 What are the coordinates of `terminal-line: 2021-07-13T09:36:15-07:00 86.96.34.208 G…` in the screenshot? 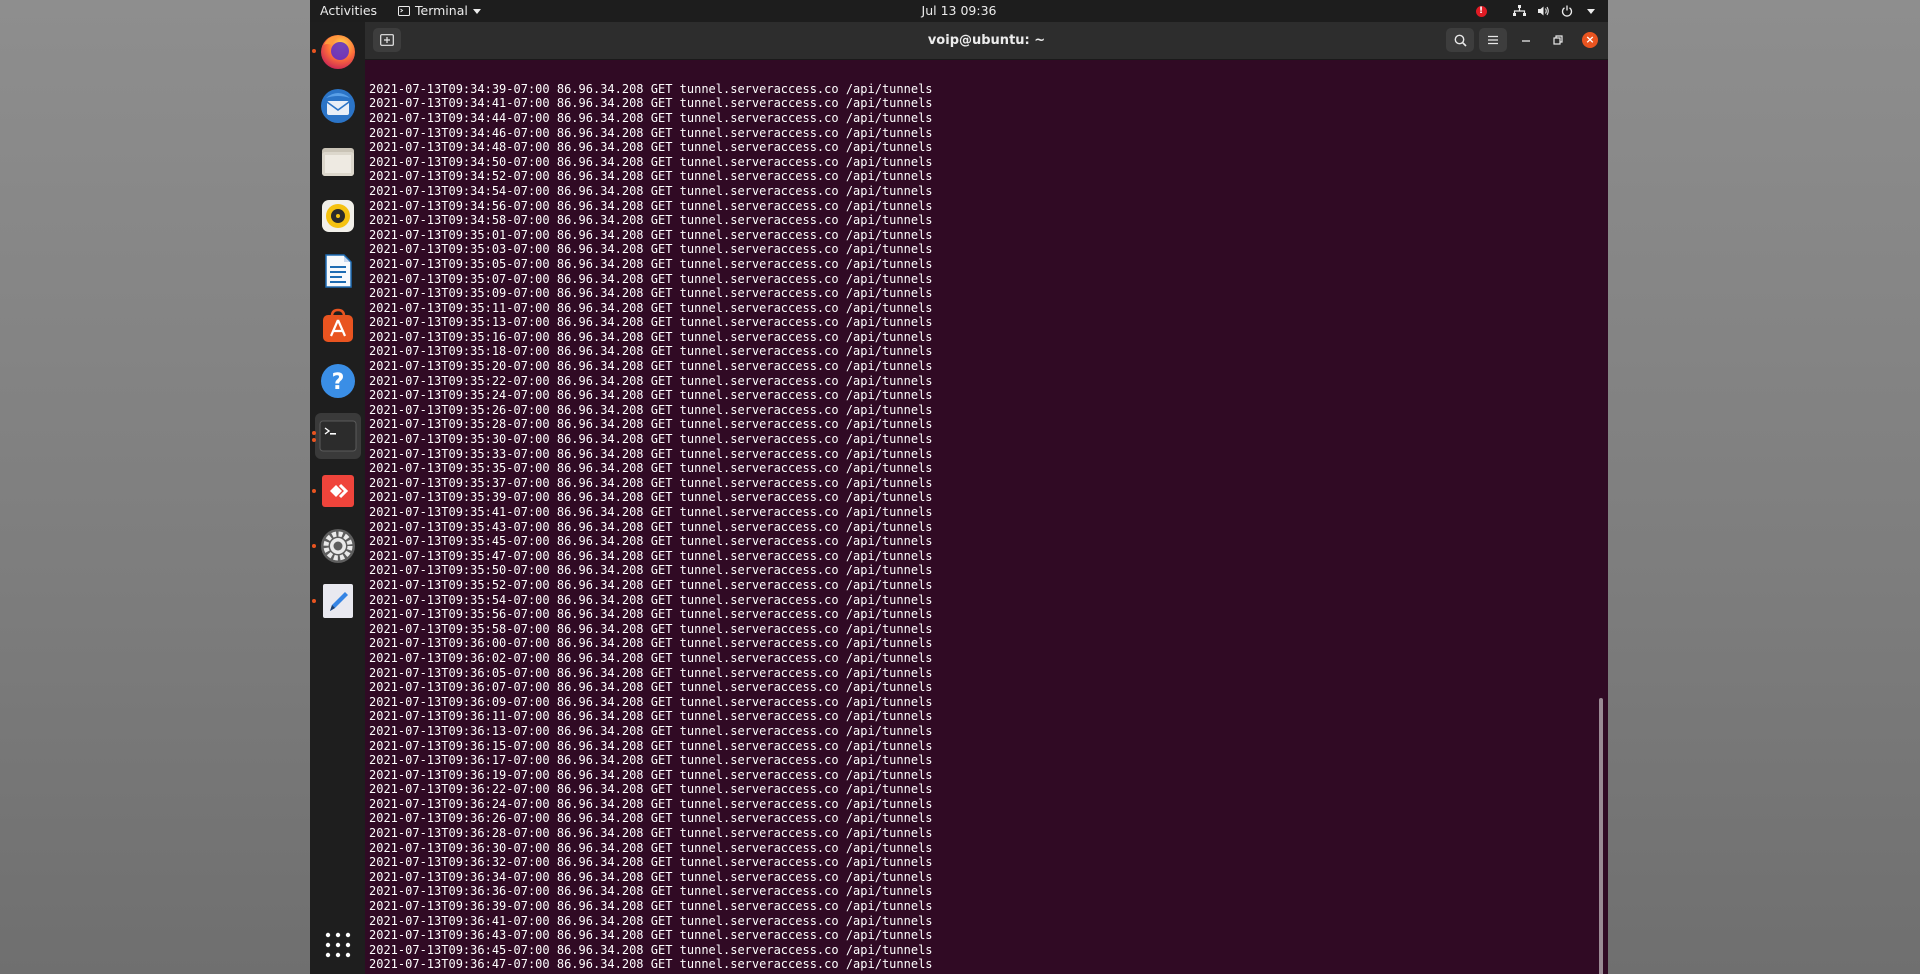 It's located at (651, 745).